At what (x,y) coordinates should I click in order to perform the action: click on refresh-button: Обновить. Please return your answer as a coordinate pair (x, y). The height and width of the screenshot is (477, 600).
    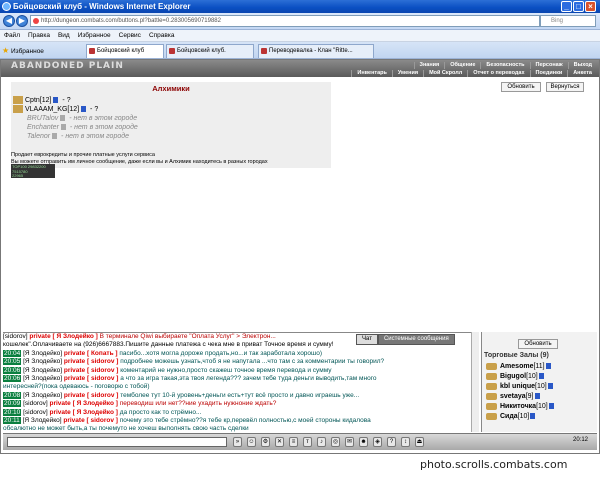
    Looking at the image, I should click on (521, 87).